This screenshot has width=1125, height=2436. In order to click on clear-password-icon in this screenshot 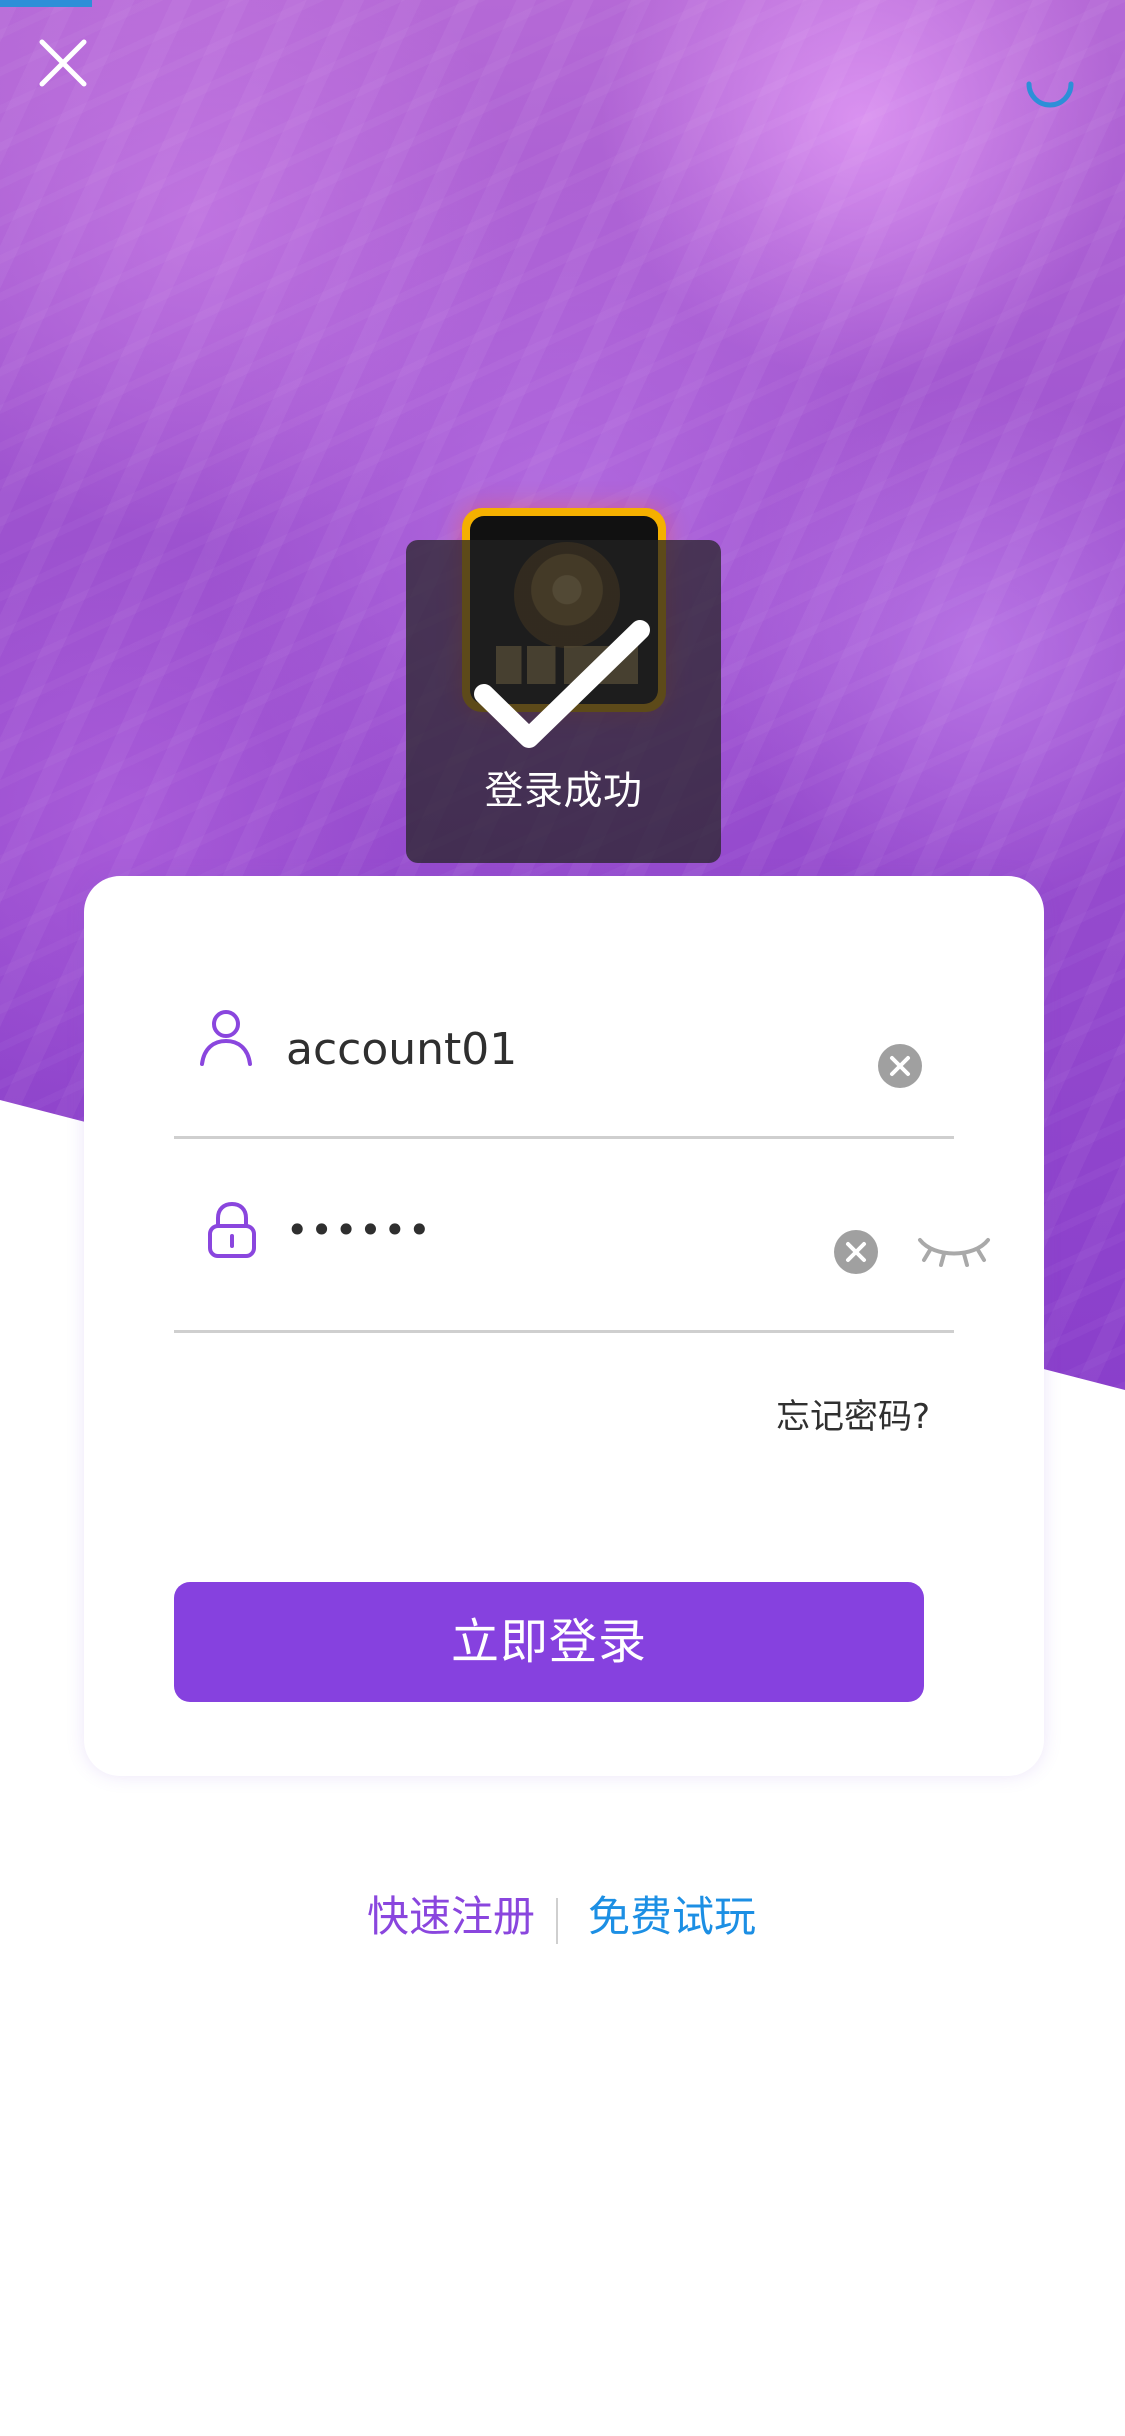, I will do `click(856, 1252)`.